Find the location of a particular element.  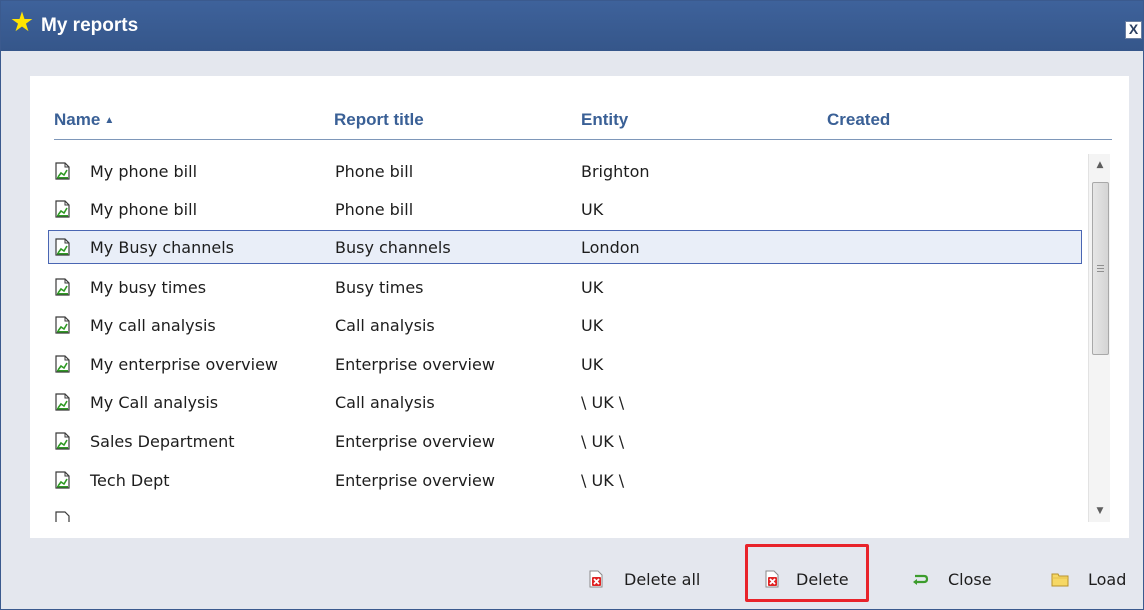

column-header-created: Created is located at coordinates (858, 120).